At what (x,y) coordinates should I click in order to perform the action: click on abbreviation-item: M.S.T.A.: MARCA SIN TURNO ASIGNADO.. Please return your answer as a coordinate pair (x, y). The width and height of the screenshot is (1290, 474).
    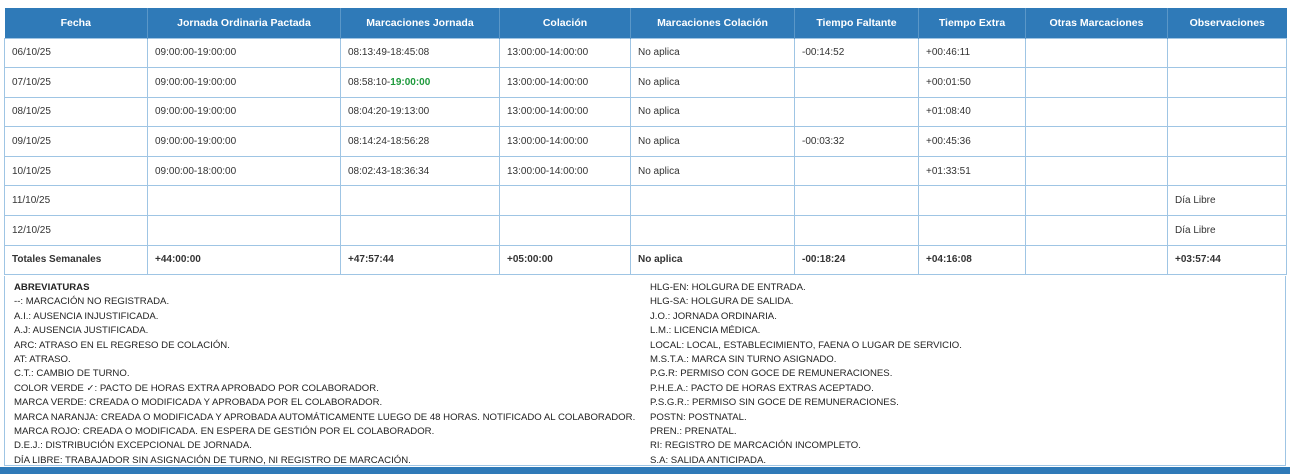
    Looking at the image, I should click on (743, 360).